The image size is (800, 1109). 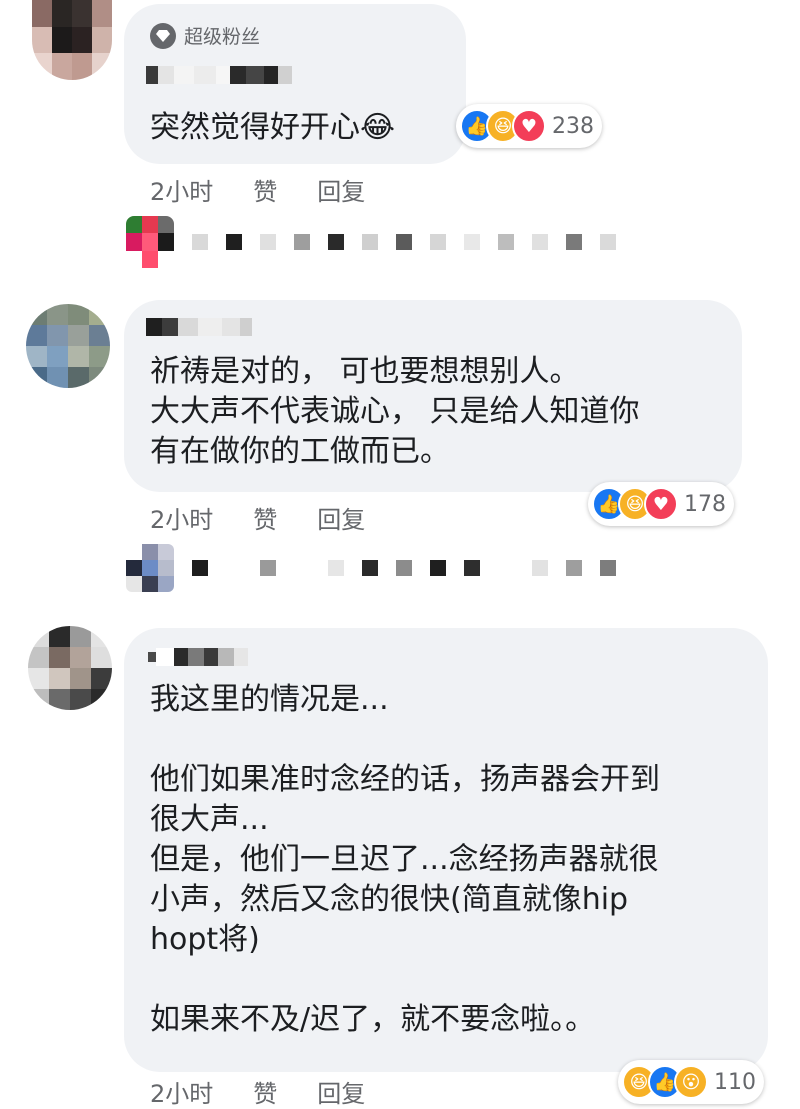 I want to click on top-fan-badge: 超级粉丝, so click(x=205, y=35).